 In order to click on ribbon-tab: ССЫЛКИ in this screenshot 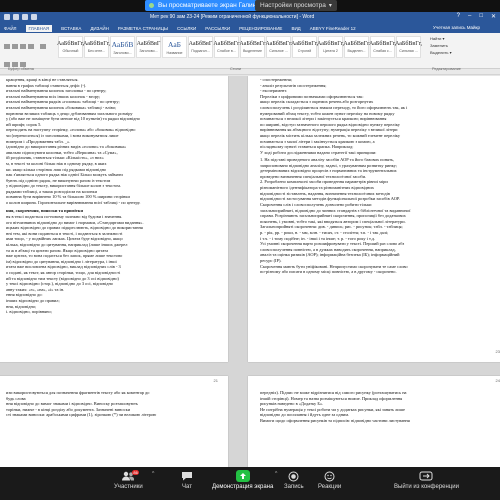, I will do `click(186, 28)`.